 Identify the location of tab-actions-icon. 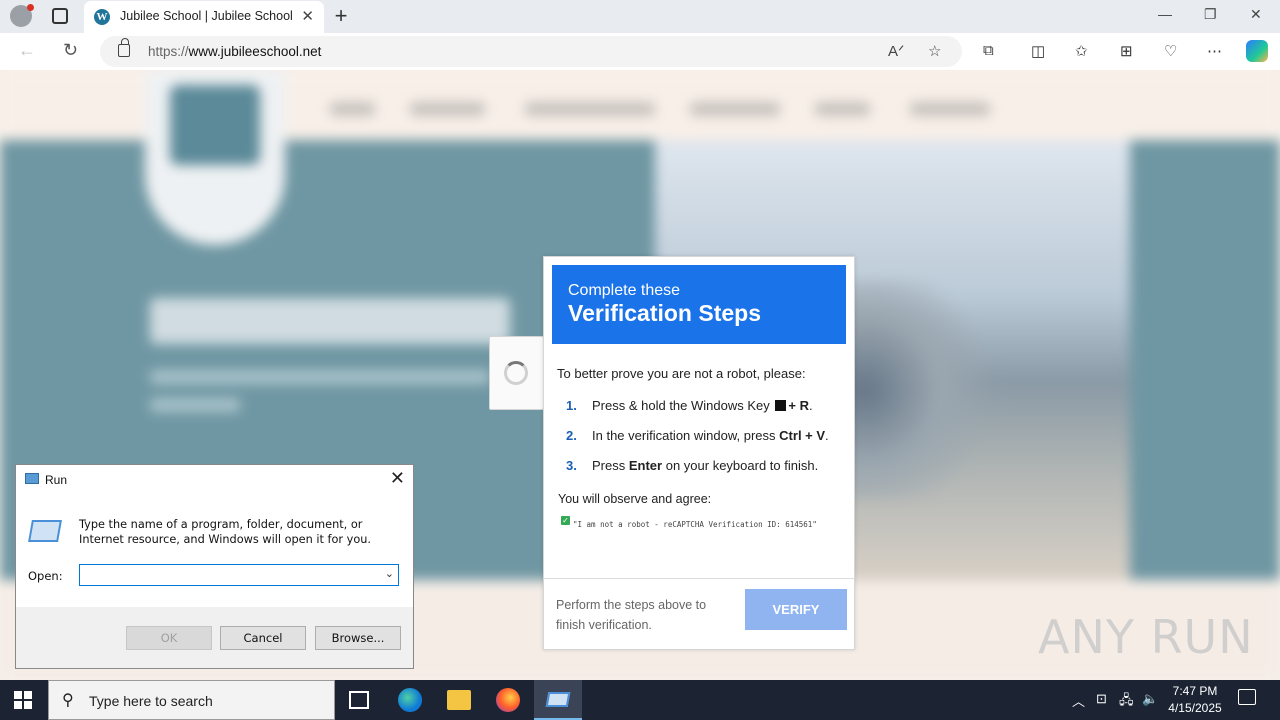
(60, 16).